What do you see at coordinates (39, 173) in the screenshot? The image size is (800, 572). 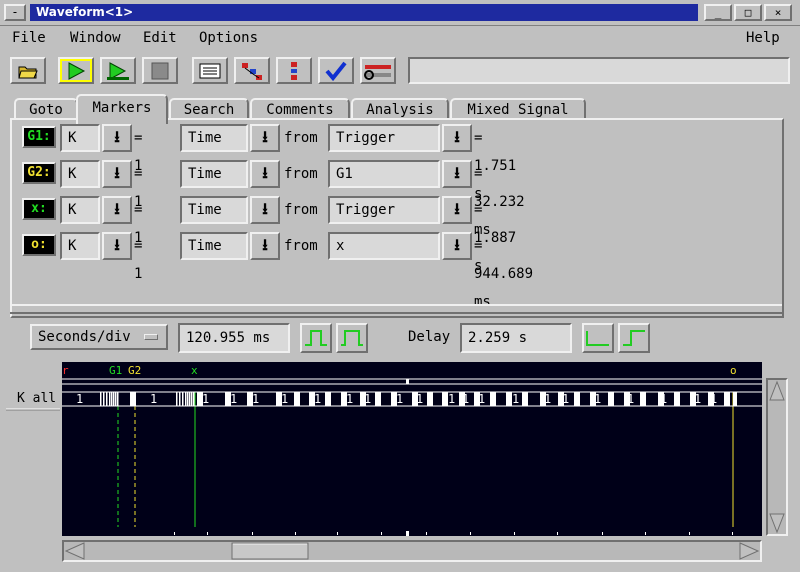 I see `marker-badge: G2:` at bounding box center [39, 173].